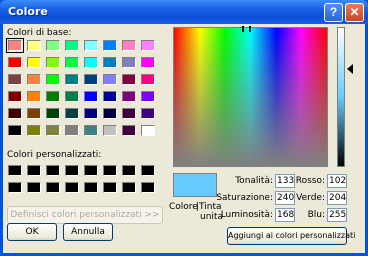 This screenshot has height=256, width=368. I want to click on green-field: 204, so click(337, 198).